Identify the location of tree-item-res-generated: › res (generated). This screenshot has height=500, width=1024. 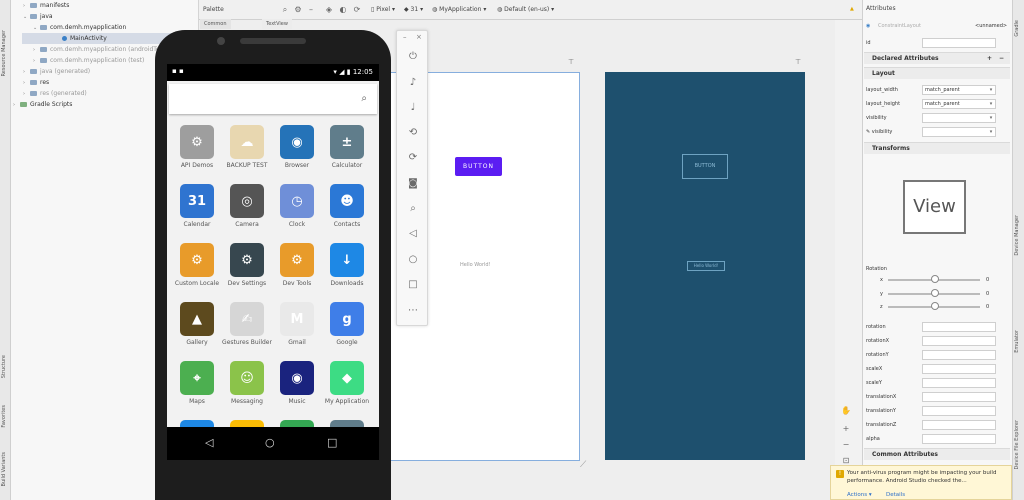
(55, 93).